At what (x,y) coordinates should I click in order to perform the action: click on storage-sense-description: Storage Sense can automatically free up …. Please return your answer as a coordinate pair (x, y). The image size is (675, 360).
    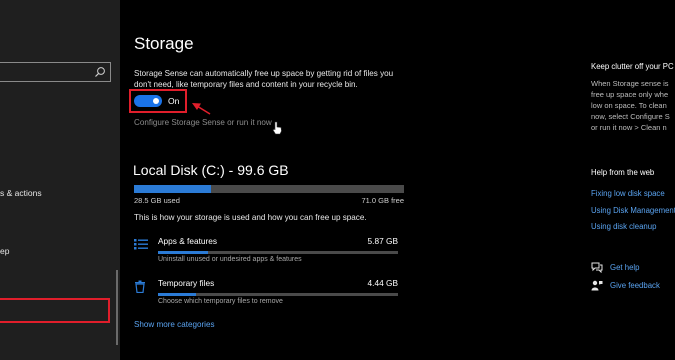
    Looking at the image, I should click on (264, 79).